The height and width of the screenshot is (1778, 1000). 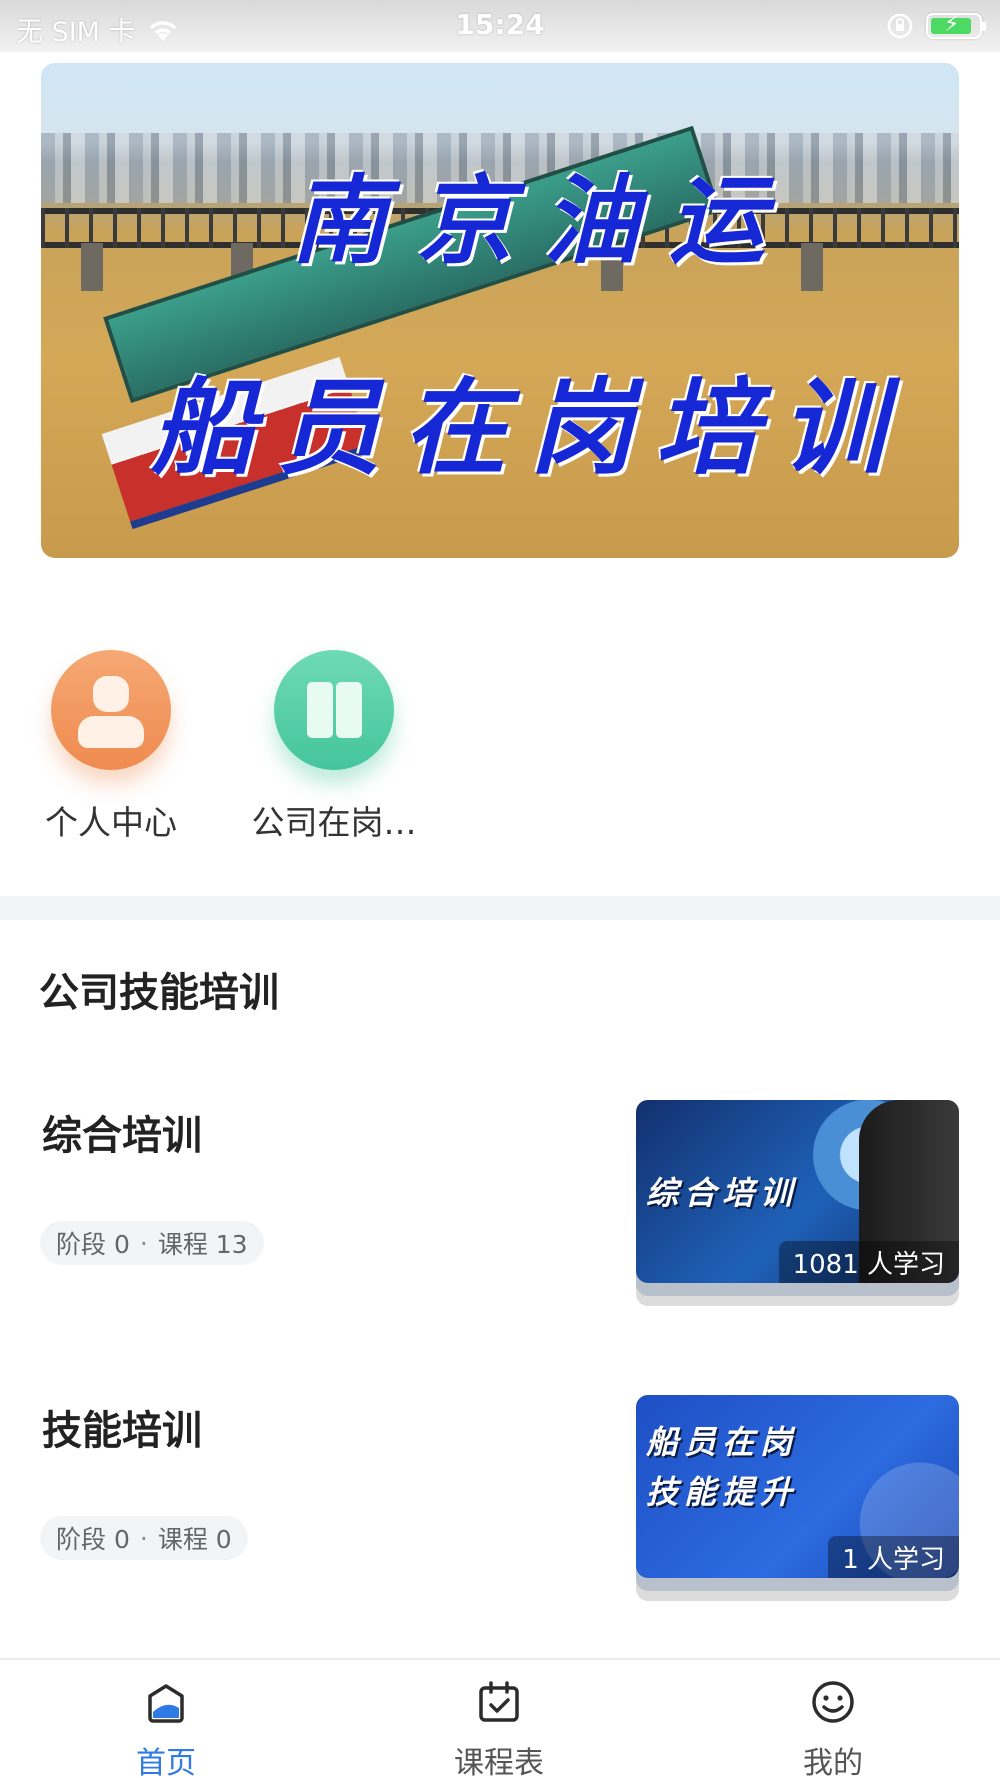 I want to click on course-lessons: 课程 0, so click(x=194, y=1539).